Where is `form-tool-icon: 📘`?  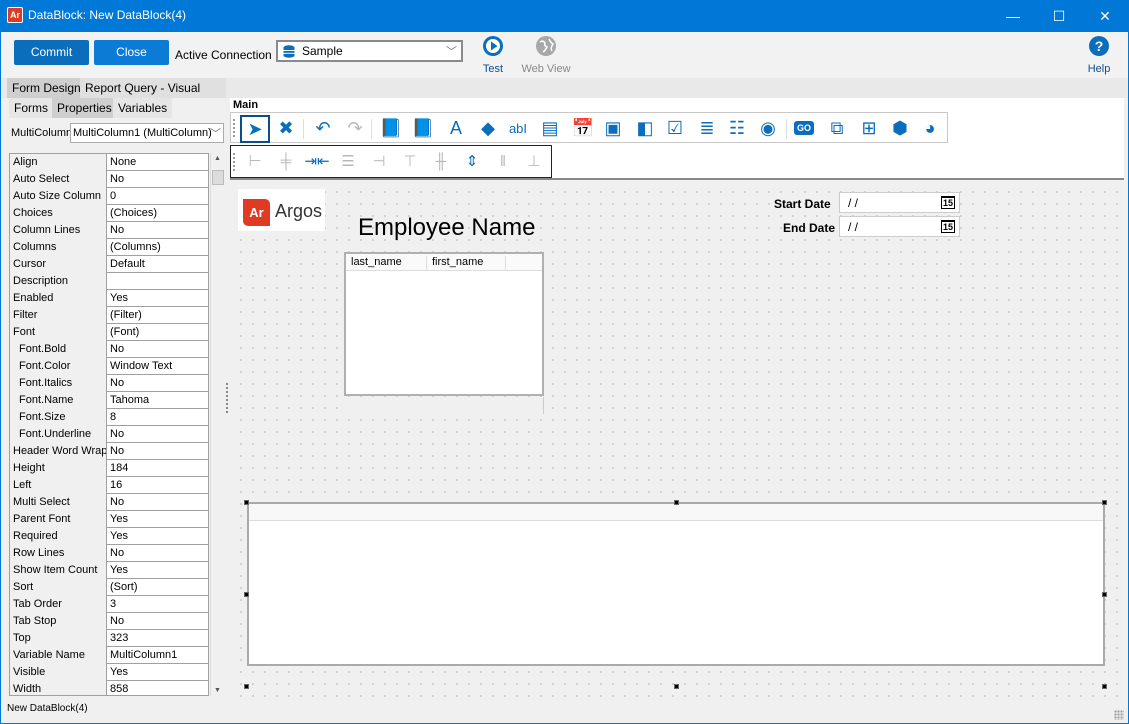
form-tool-icon: 📘 is located at coordinates (423, 128).